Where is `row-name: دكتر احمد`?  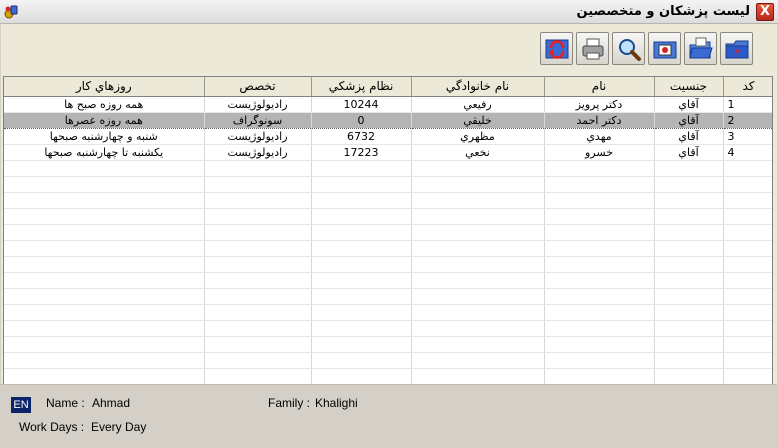 row-name: دكتر احمد is located at coordinates (599, 120).